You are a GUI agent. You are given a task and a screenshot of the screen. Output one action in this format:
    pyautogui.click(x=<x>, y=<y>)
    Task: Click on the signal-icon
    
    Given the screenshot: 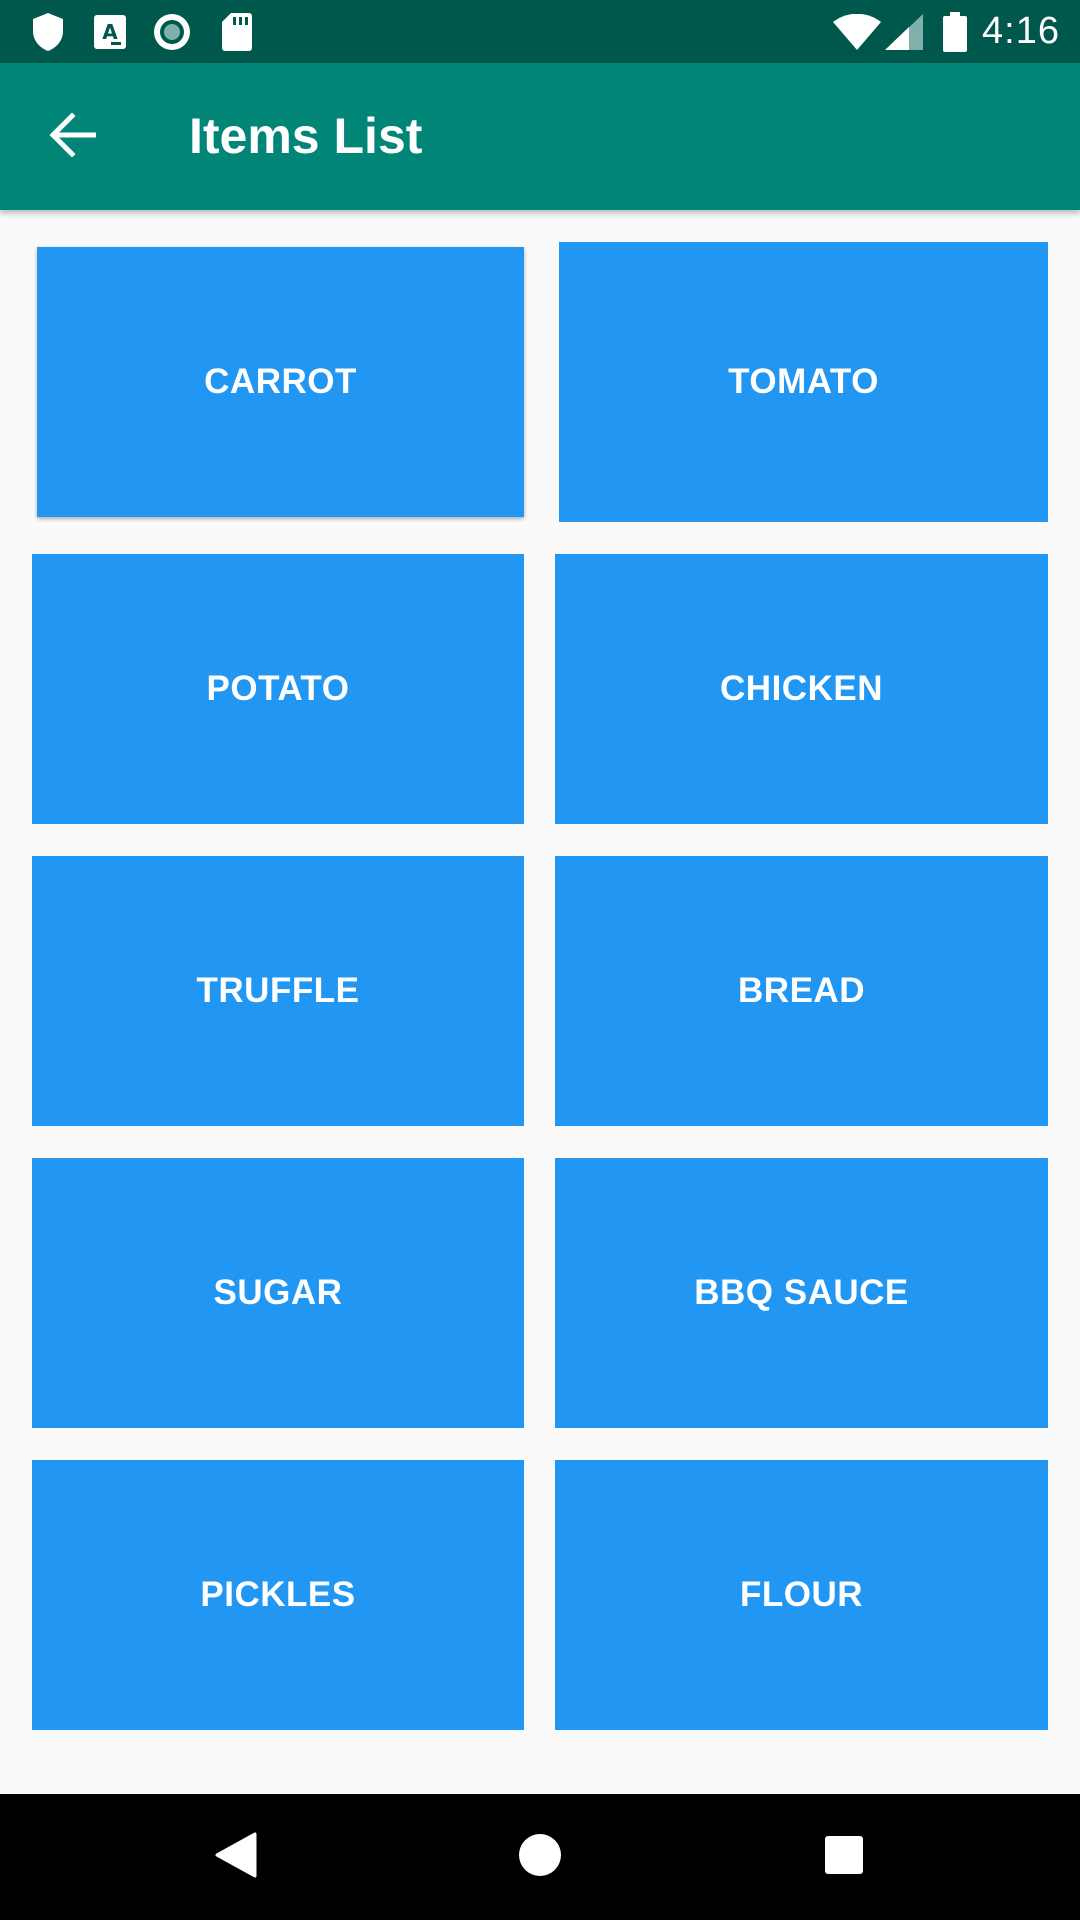 What is the action you would take?
    pyautogui.click(x=904, y=31)
    